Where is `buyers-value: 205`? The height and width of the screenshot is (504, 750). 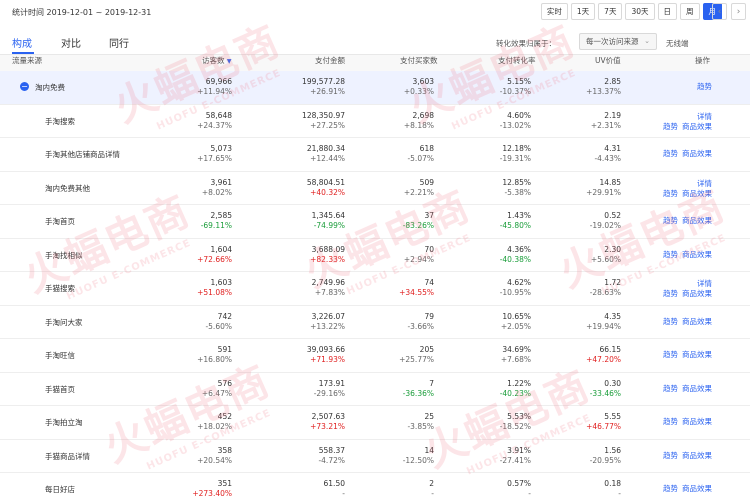
buyers-value: 205 is located at coordinates (426, 349).